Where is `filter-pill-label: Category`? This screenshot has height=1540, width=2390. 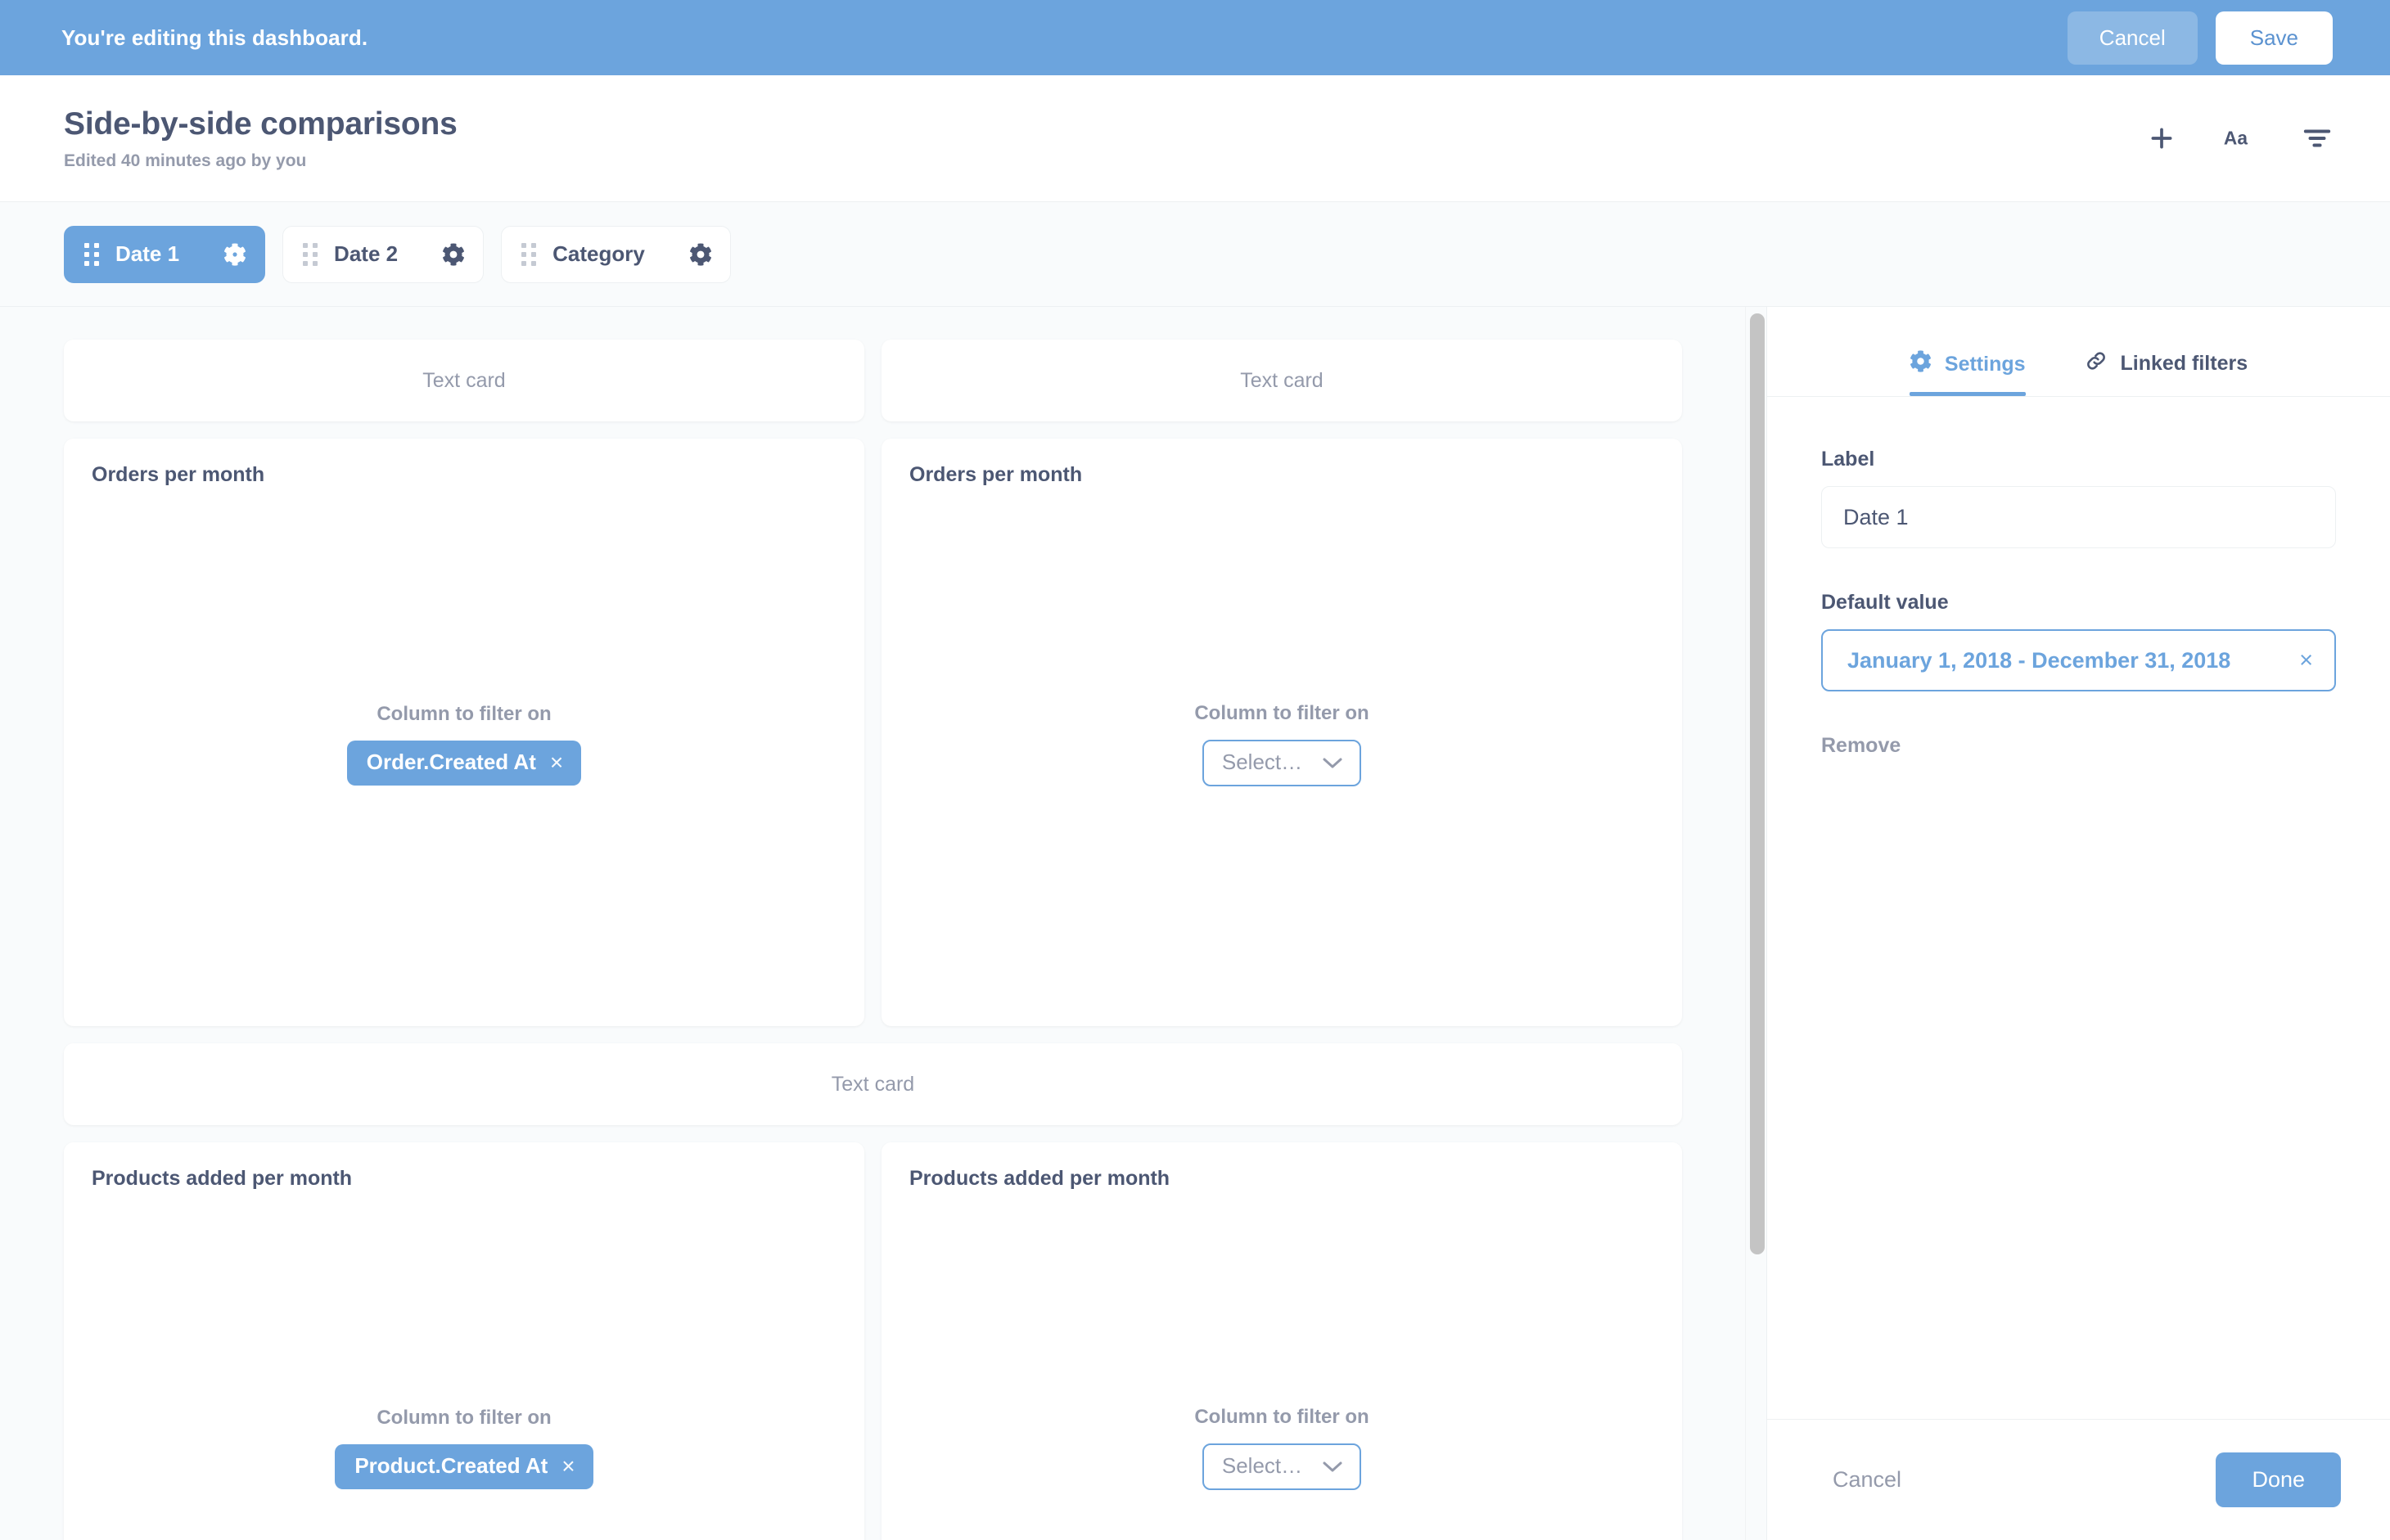
filter-pill-label: Category is located at coordinates (599, 253).